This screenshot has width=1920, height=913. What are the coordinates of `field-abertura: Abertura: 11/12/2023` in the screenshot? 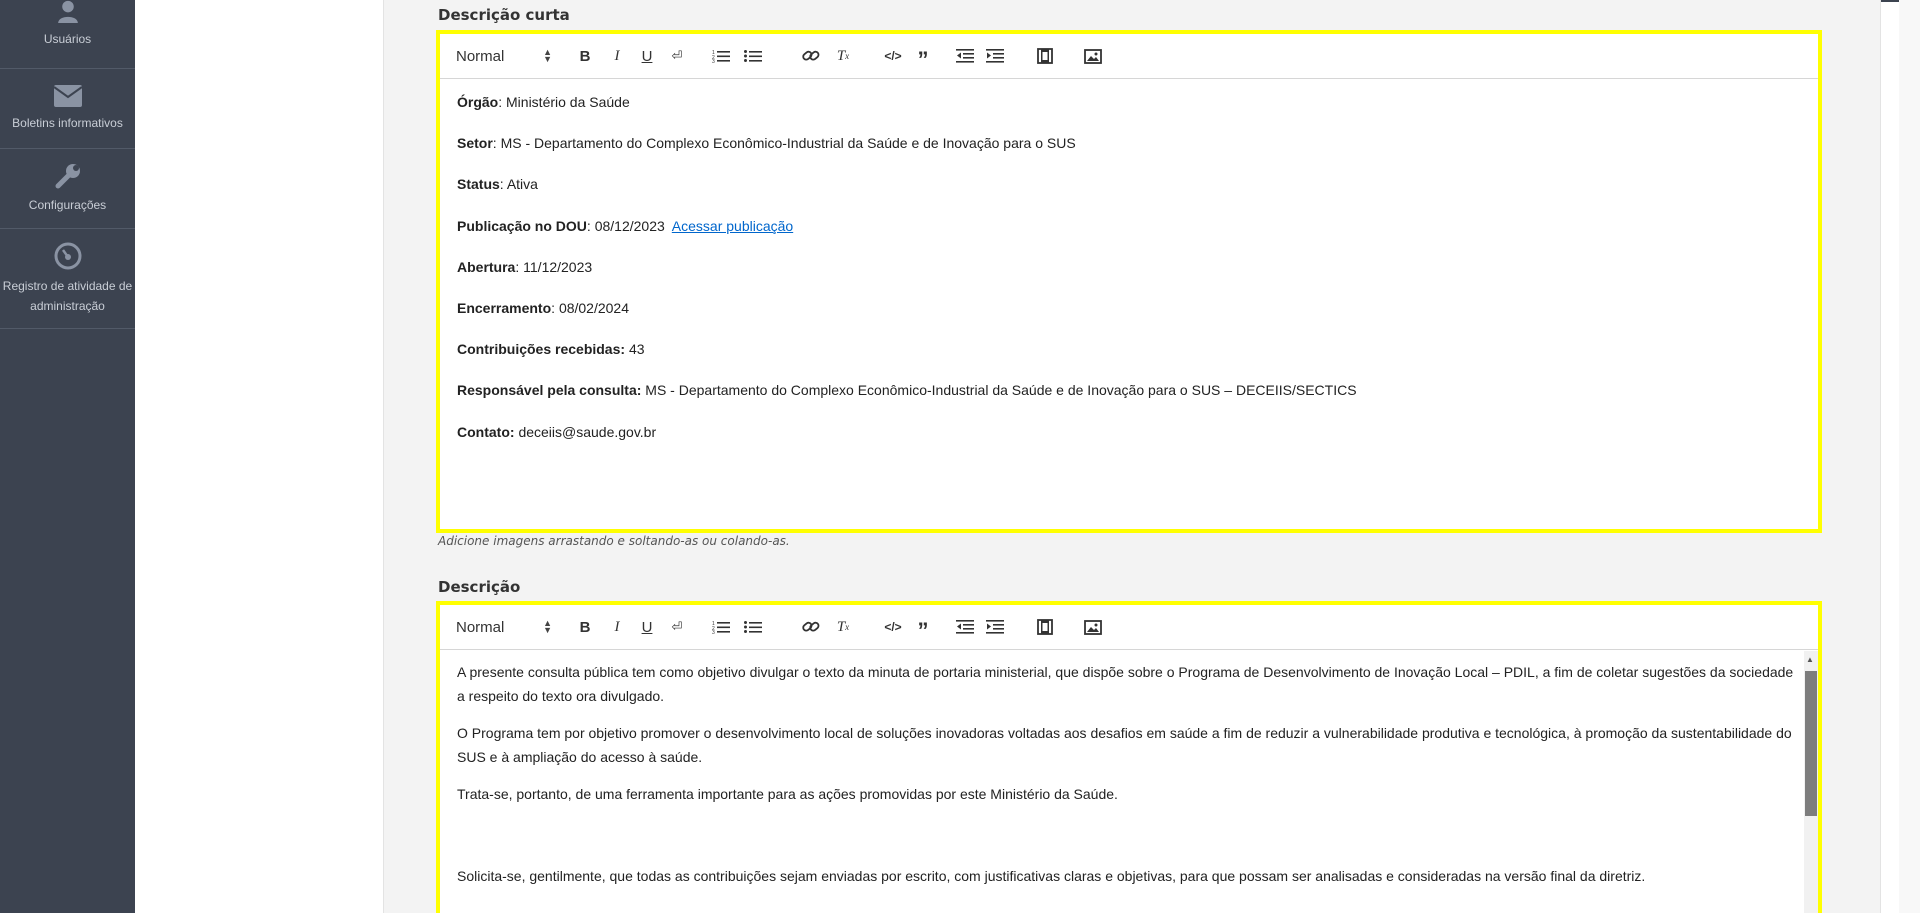 It's located at (525, 267).